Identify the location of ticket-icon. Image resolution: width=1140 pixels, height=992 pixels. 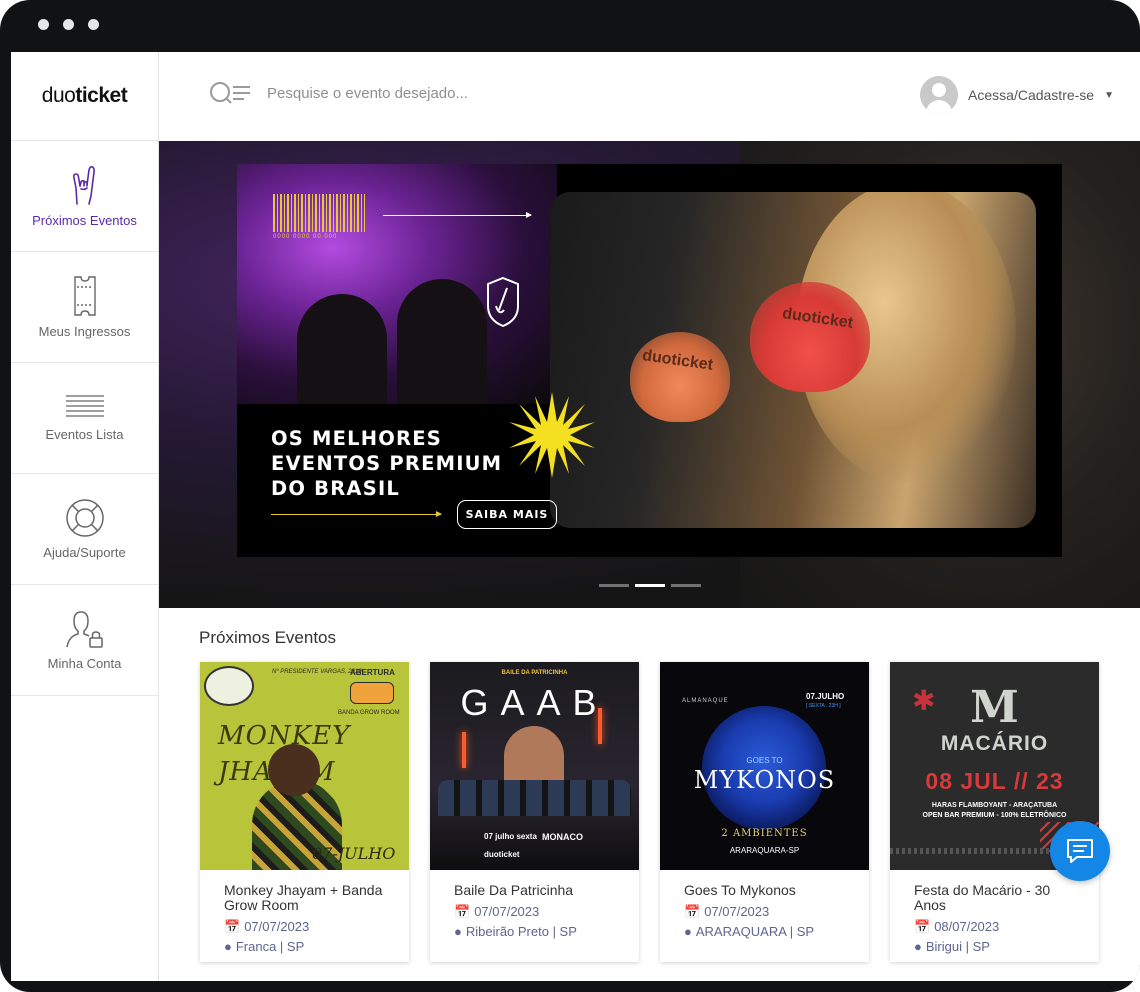
(84, 296).